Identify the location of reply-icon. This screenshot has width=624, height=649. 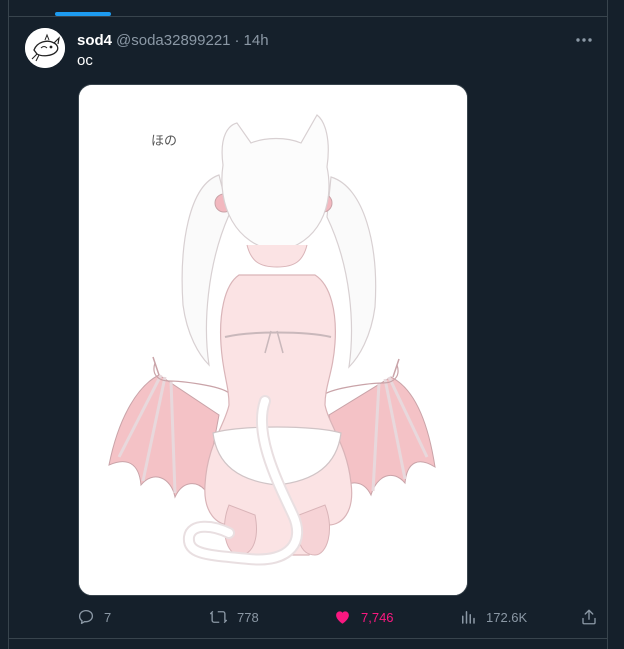
(86, 617).